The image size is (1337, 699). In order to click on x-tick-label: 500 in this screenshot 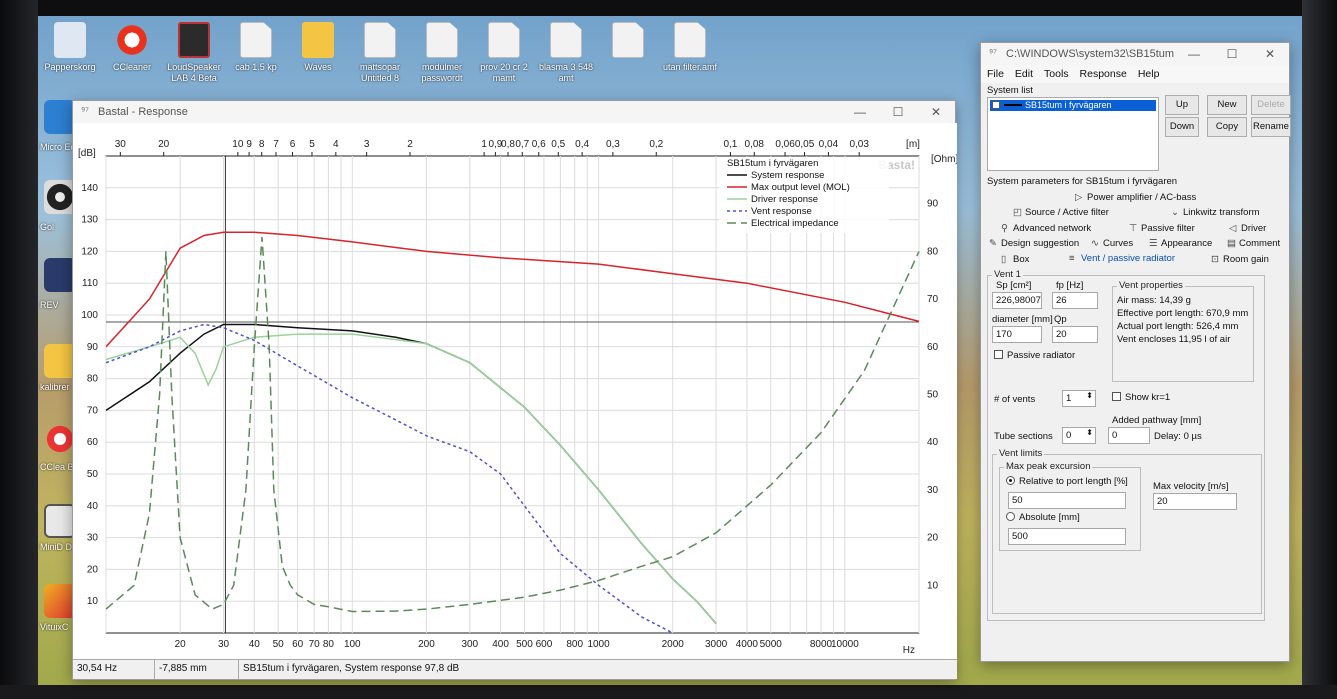, I will do `click(524, 644)`.